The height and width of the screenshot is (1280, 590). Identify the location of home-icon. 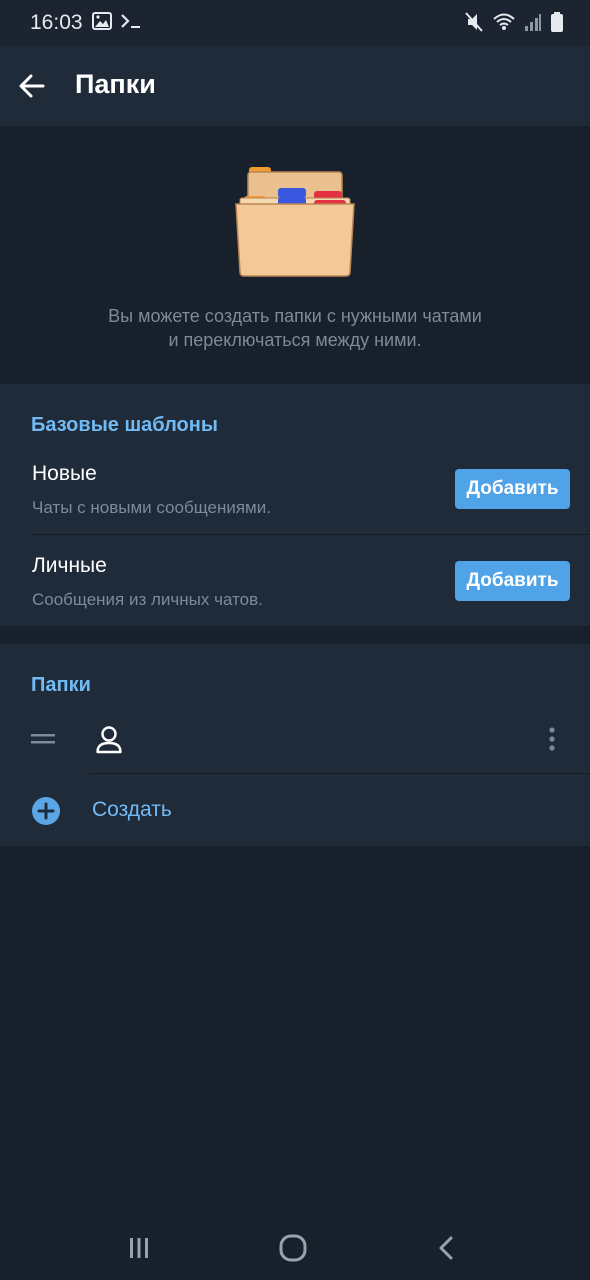
(293, 1248).